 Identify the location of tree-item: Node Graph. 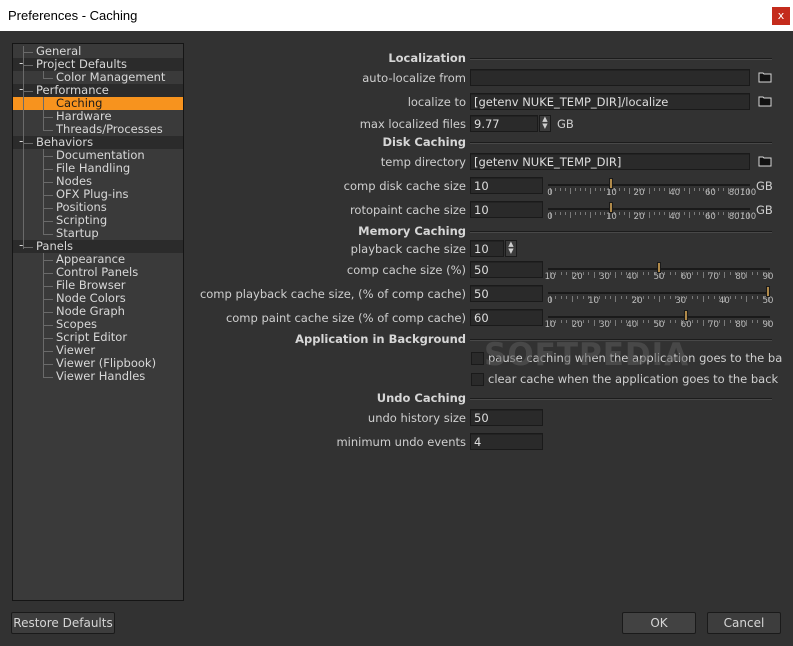
(98, 311).